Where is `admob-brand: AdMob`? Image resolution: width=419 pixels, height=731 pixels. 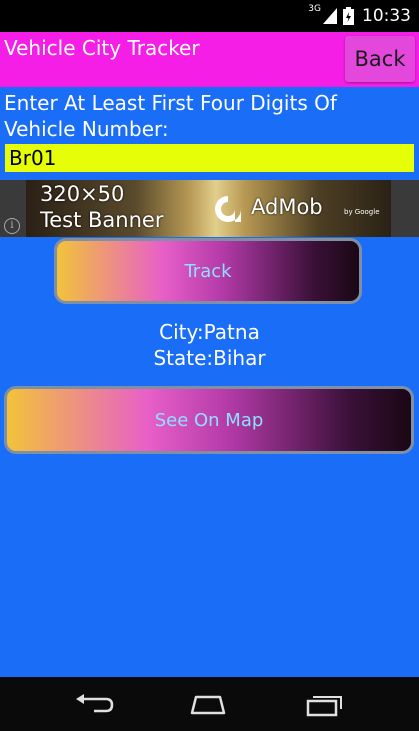 admob-brand: AdMob is located at coordinates (287, 207).